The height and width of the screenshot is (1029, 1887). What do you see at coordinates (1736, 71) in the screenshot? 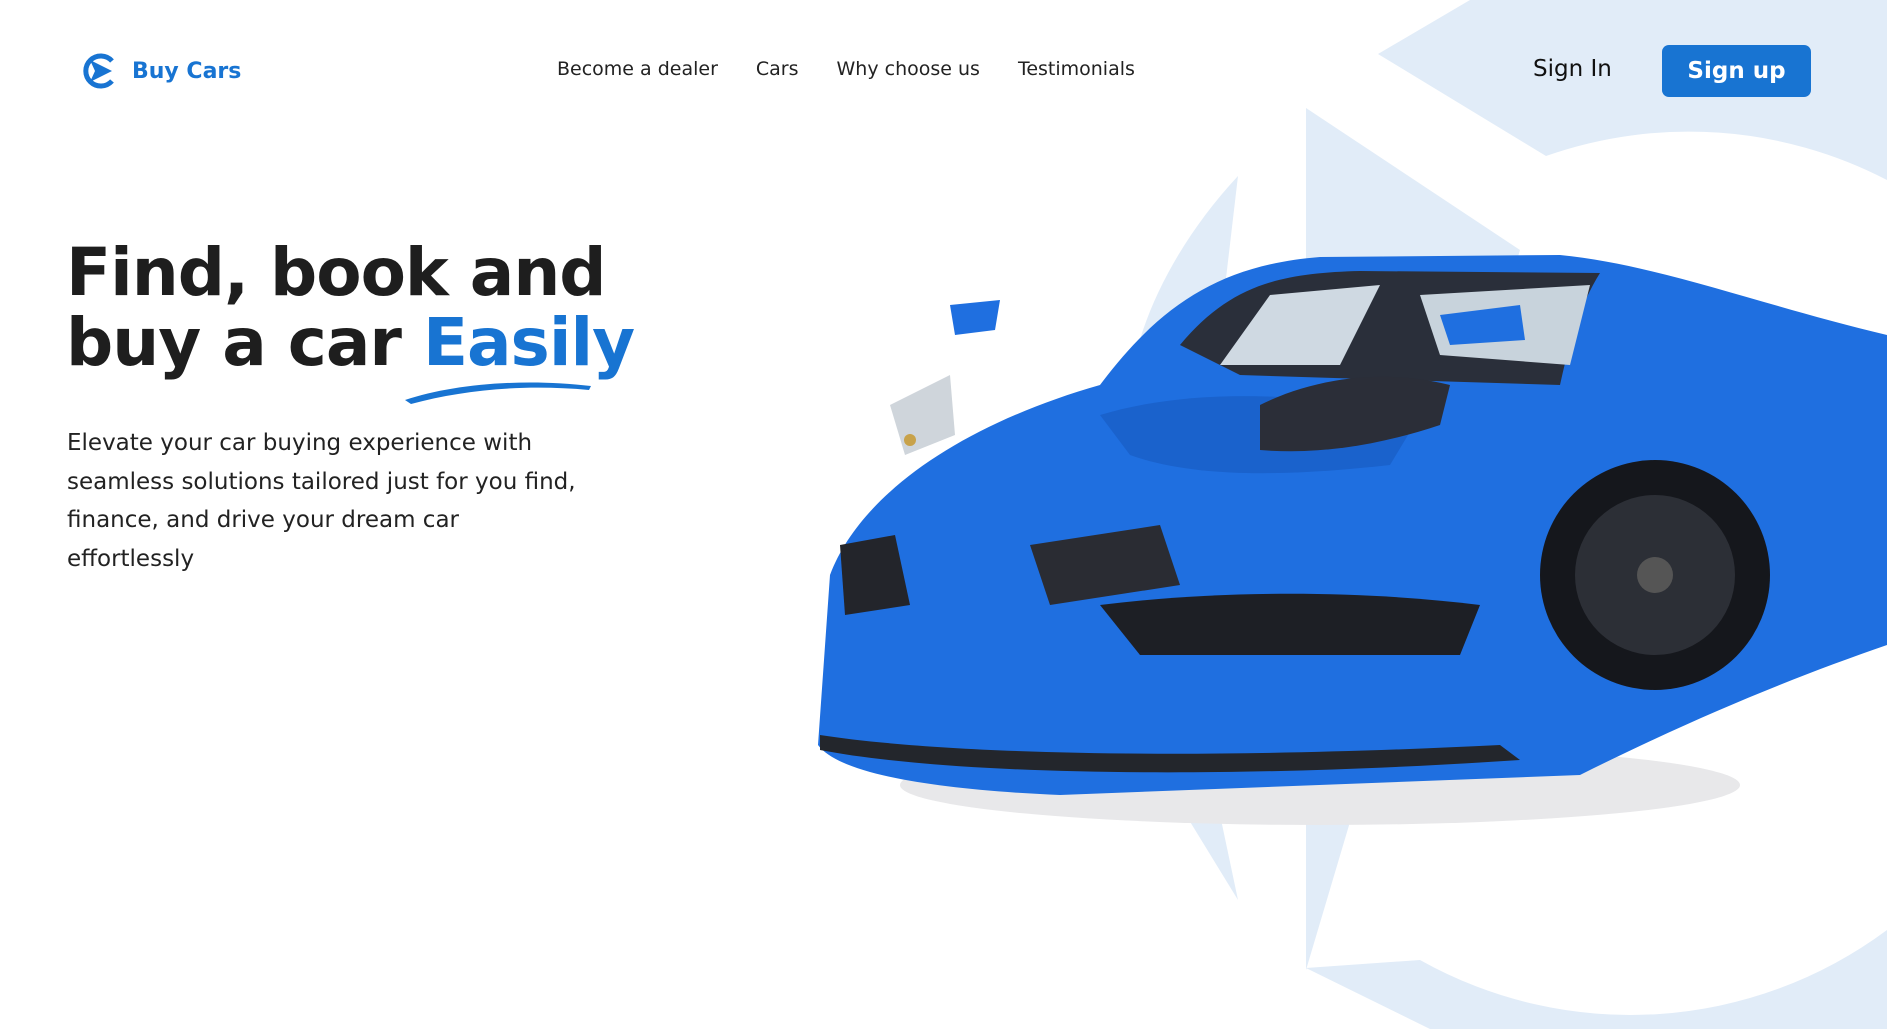
I see `sign-up-button: Sign up` at bounding box center [1736, 71].